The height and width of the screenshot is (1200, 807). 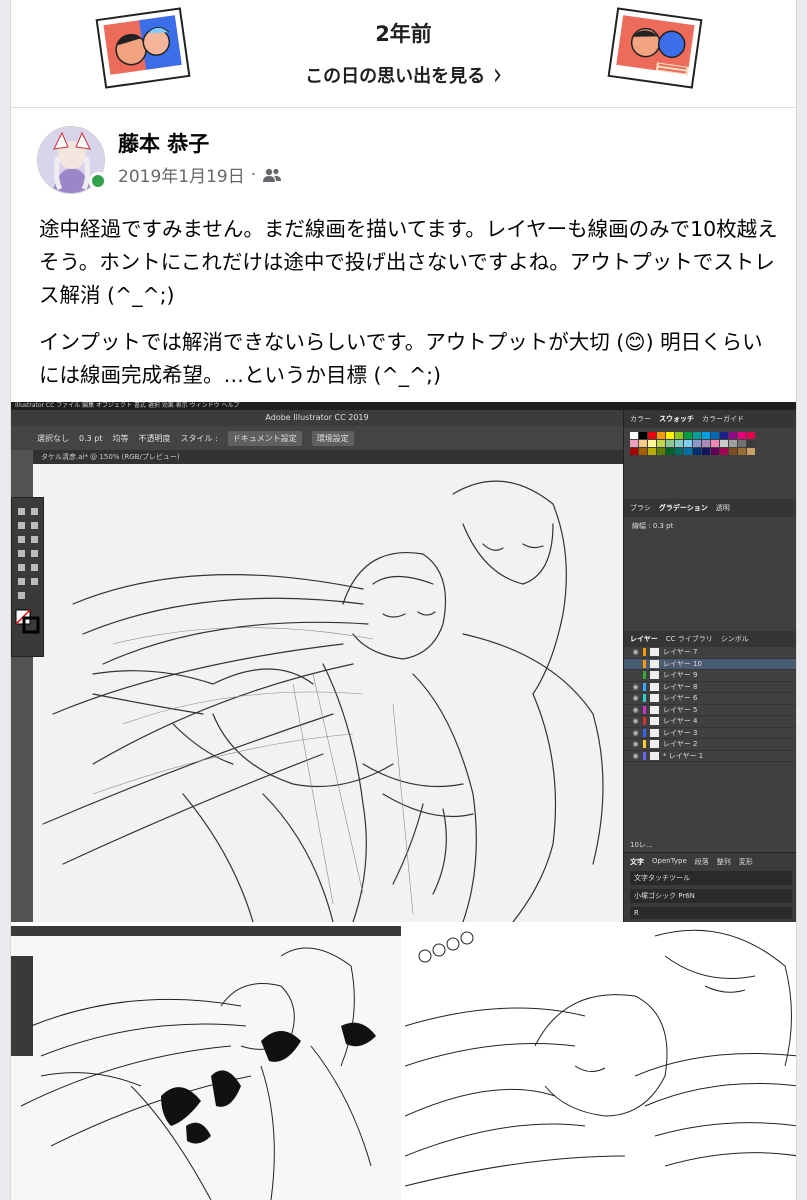 I want to click on layer-name: レイヤー 7, so click(x=680, y=652).